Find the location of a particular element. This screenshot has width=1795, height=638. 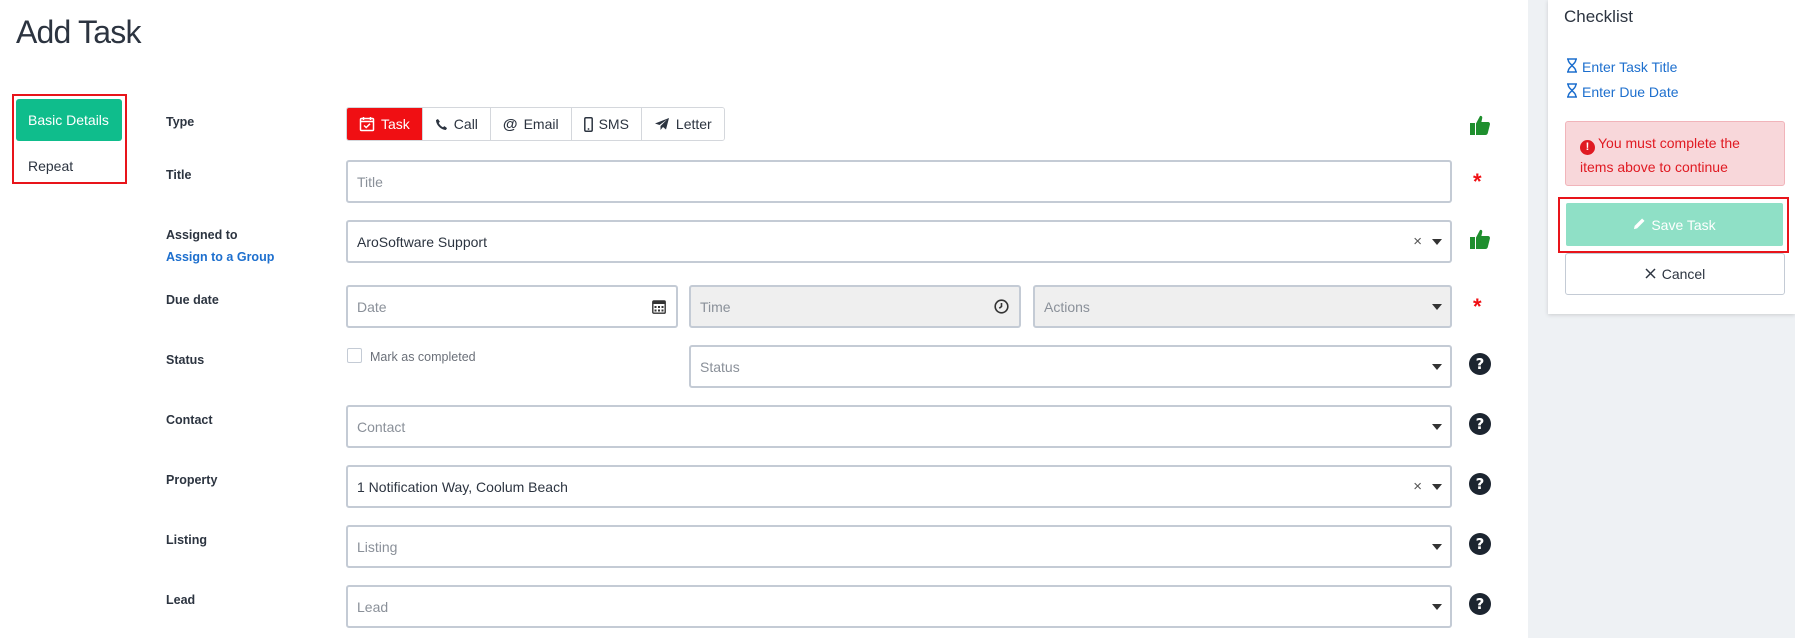

title-label: Title is located at coordinates (179, 175).